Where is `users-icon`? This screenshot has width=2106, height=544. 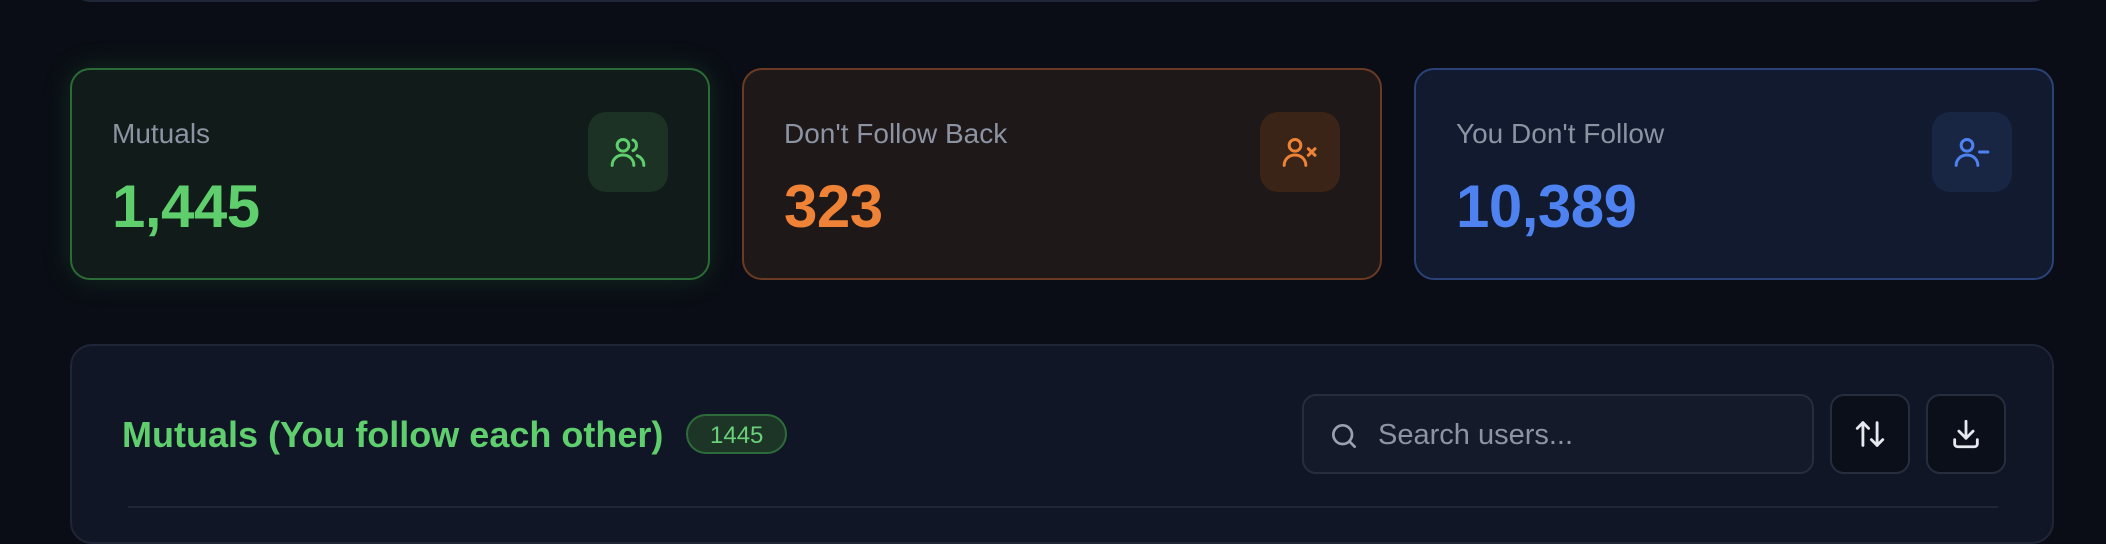
users-icon is located at coordinates (628, 152).